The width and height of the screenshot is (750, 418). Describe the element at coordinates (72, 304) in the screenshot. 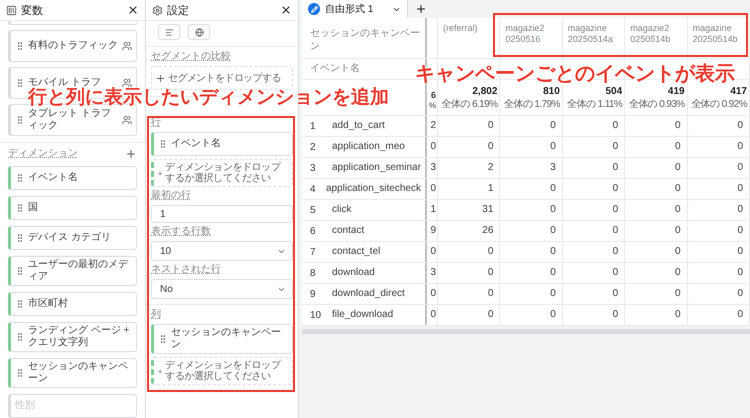

I see `dimension-card: 市区町村` at that location.